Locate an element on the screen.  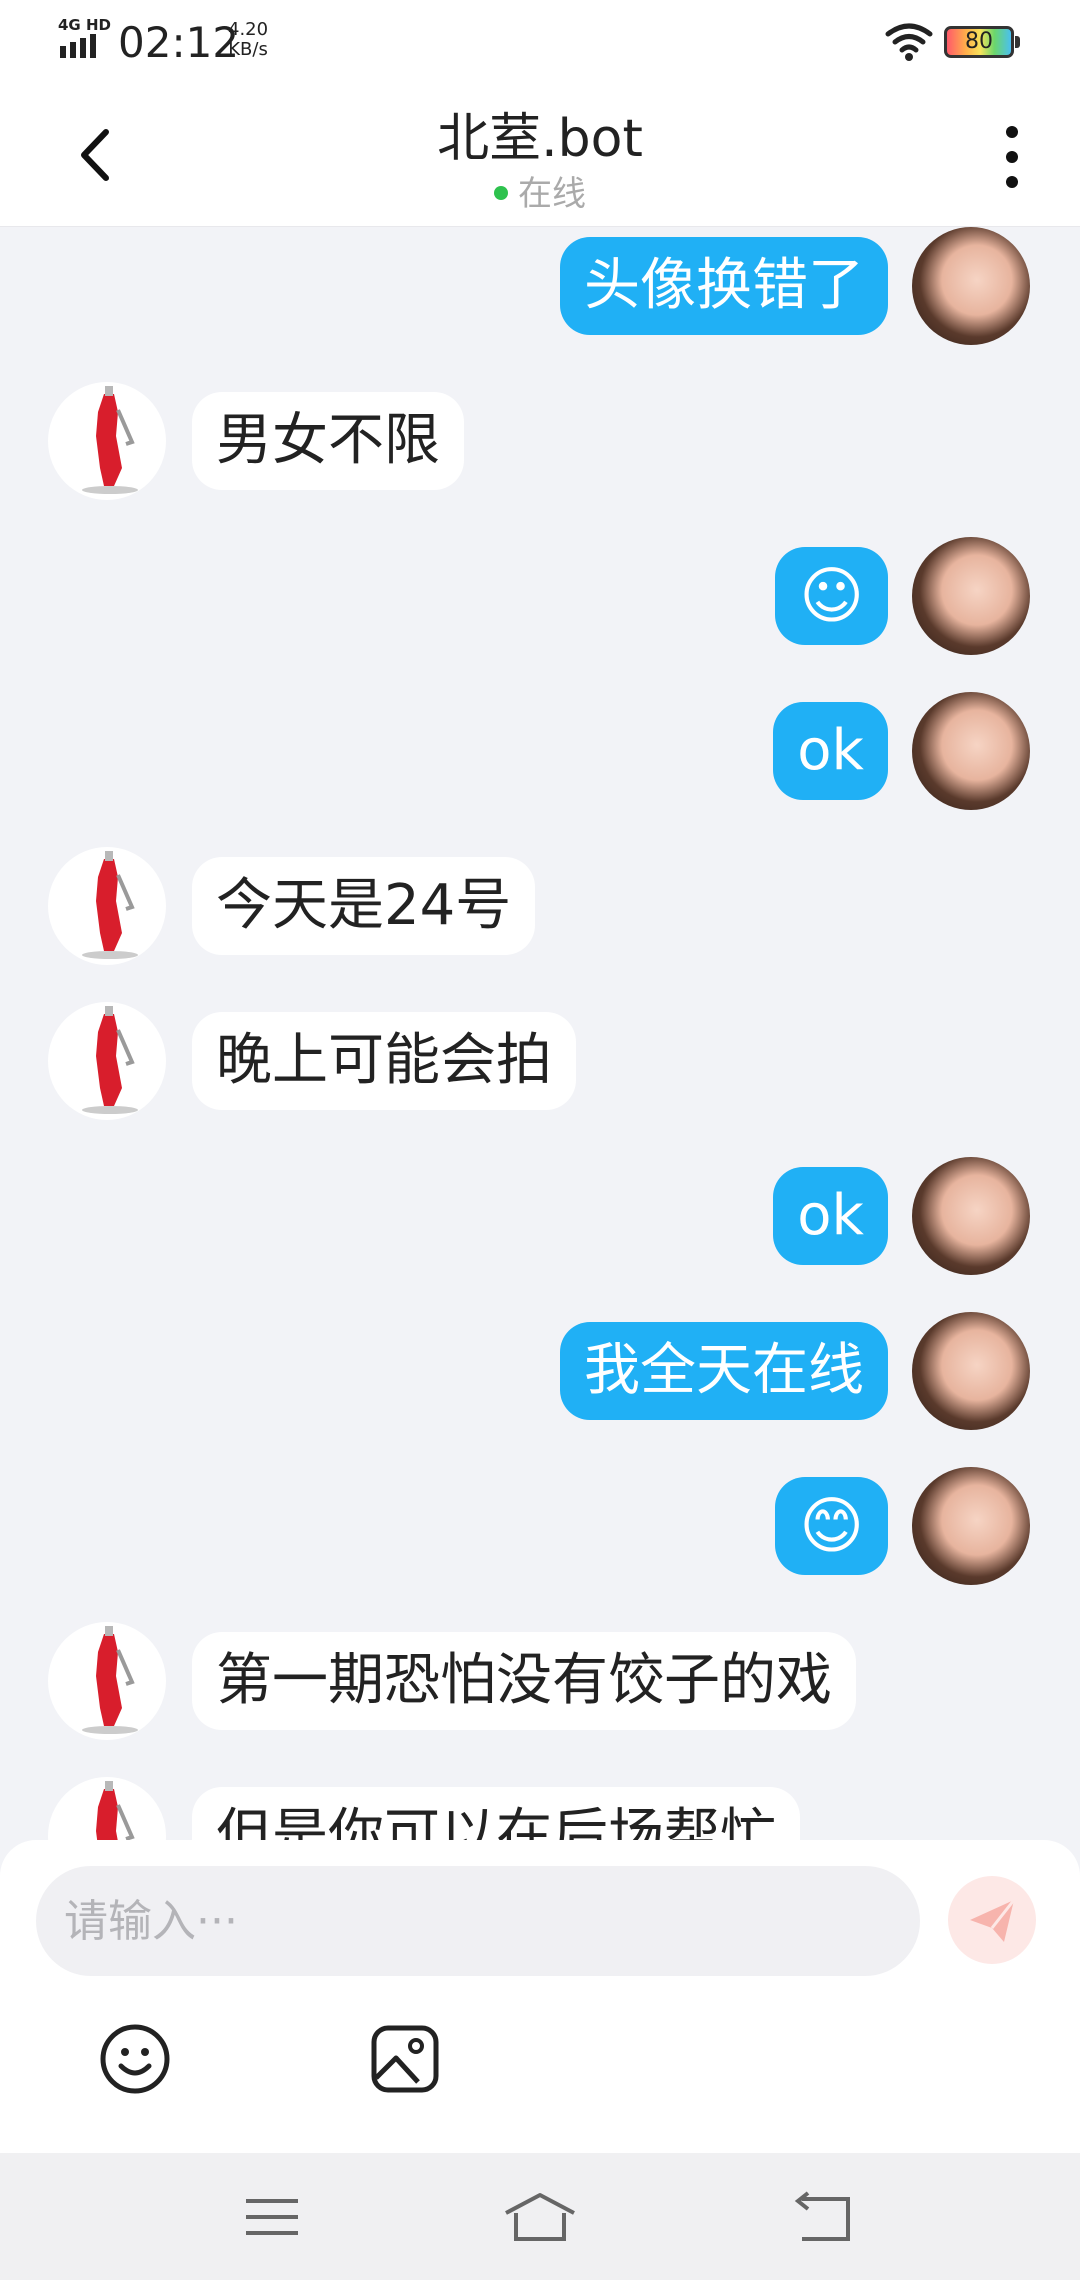
message-row: 今天是24号 is located at coordinates (540, 907).